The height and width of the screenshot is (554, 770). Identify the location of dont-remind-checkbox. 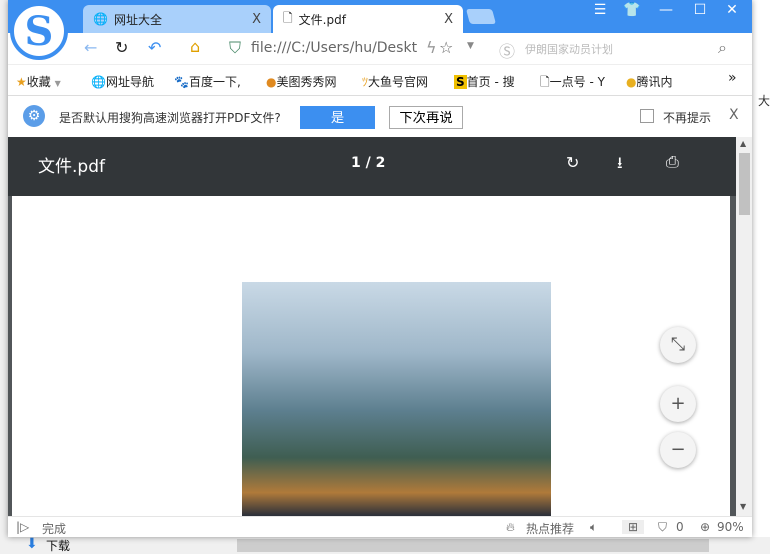
(647, 116).